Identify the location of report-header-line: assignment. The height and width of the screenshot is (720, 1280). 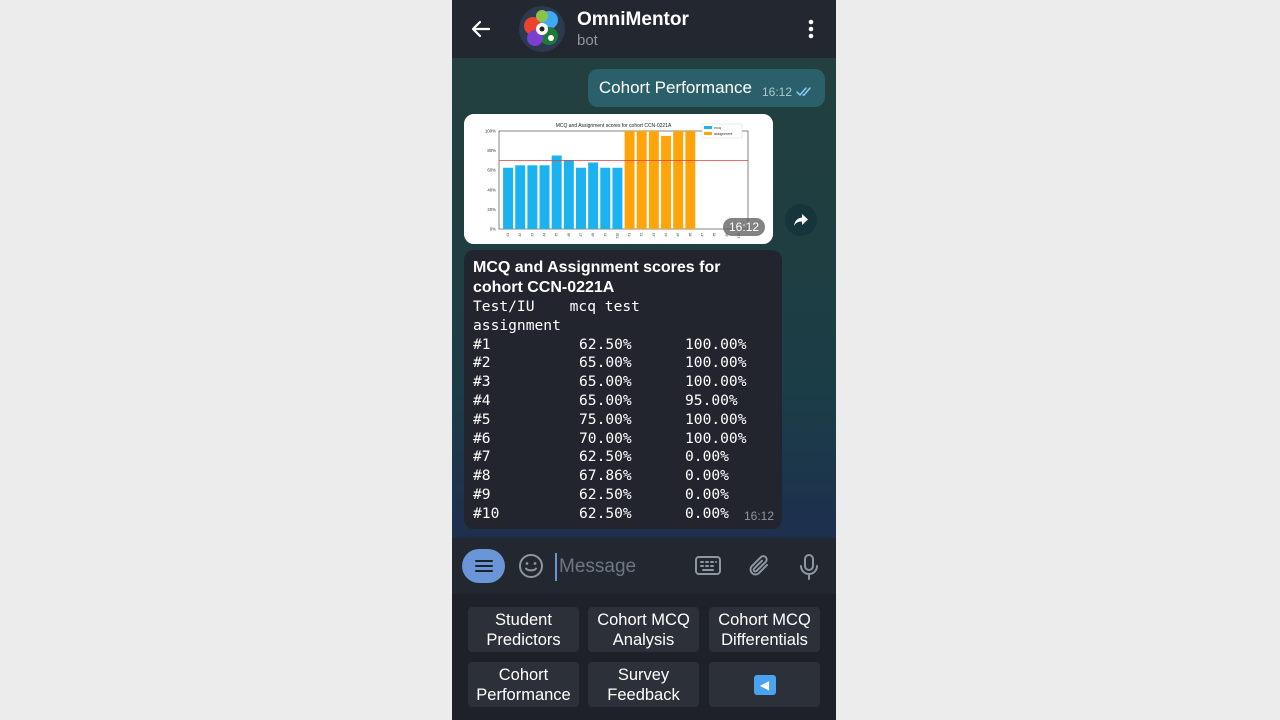
(517, 325).